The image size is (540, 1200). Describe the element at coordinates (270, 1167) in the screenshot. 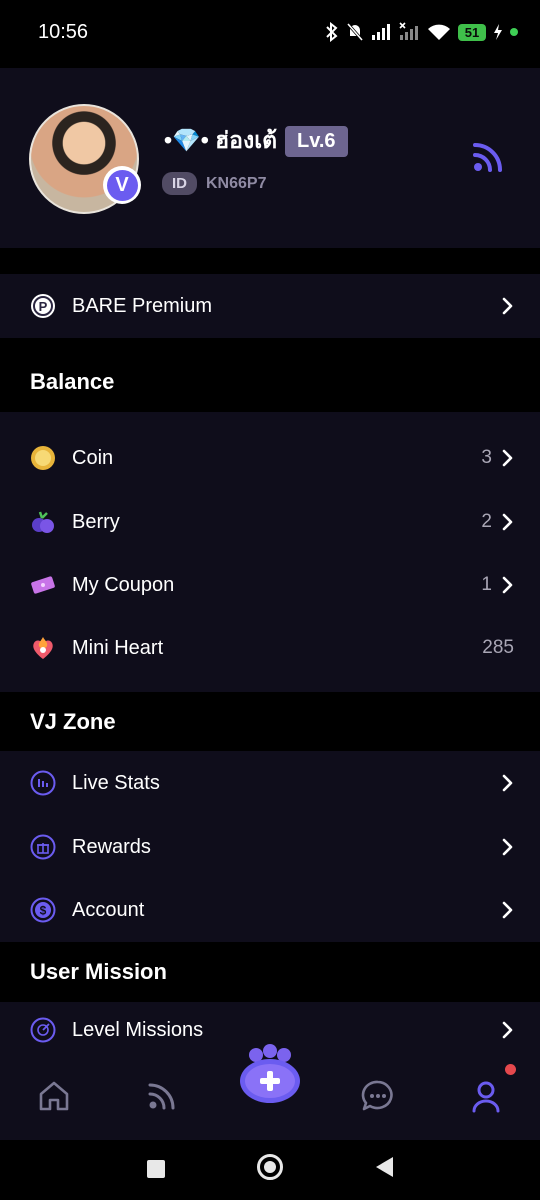

I see `home-button-icon` at that location.